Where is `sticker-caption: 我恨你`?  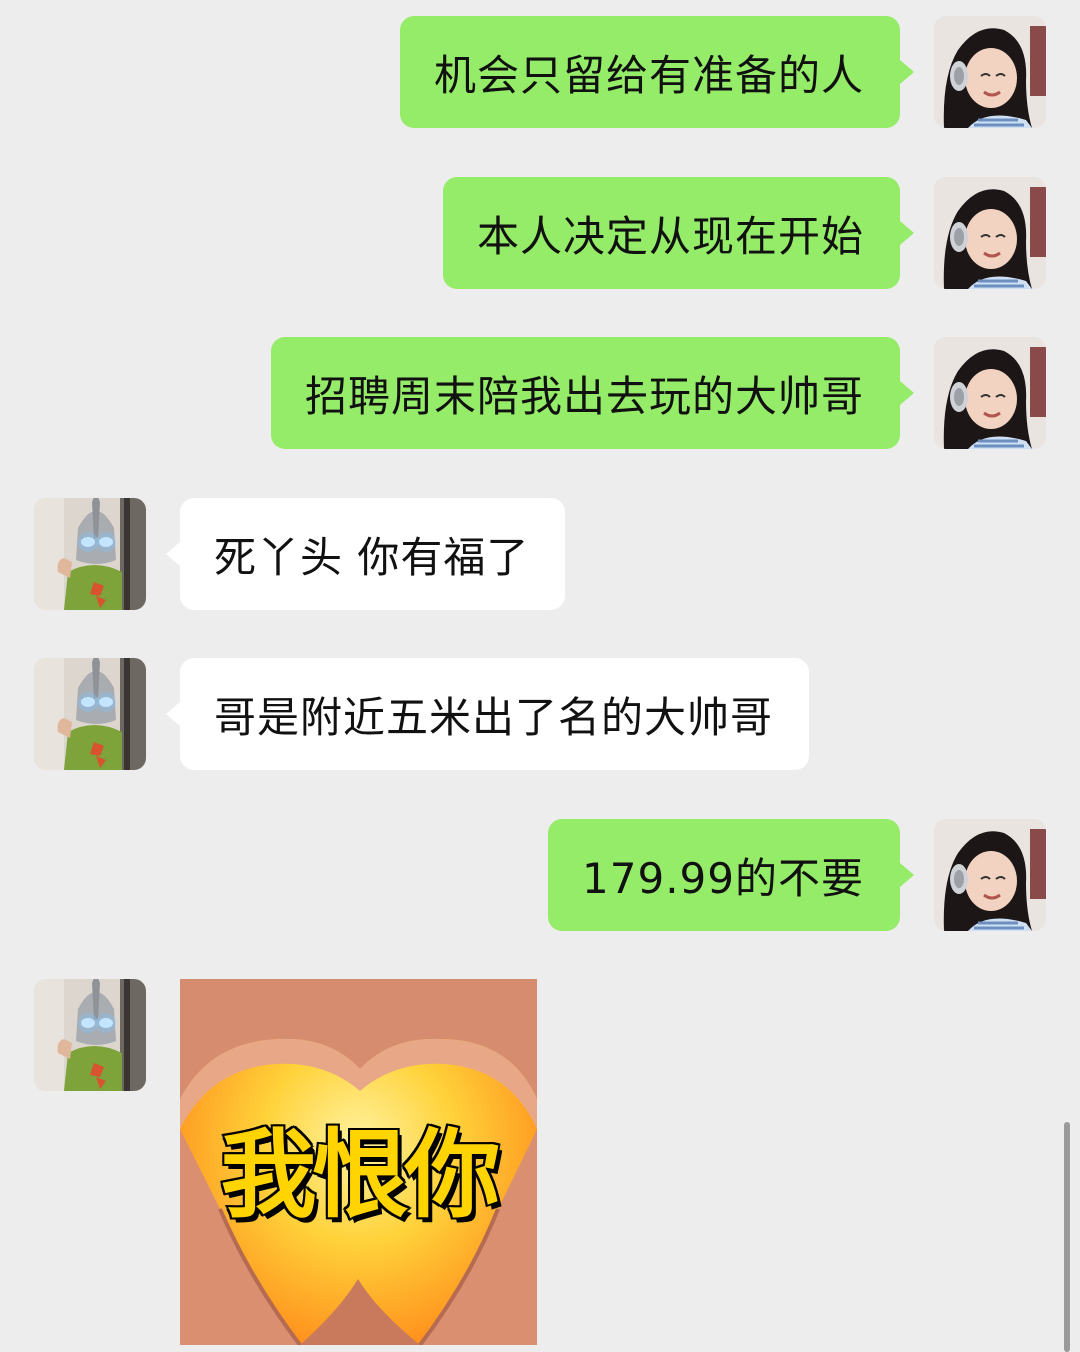
sticker-caption: 我恨你 is located at coordinates (361, 1175).